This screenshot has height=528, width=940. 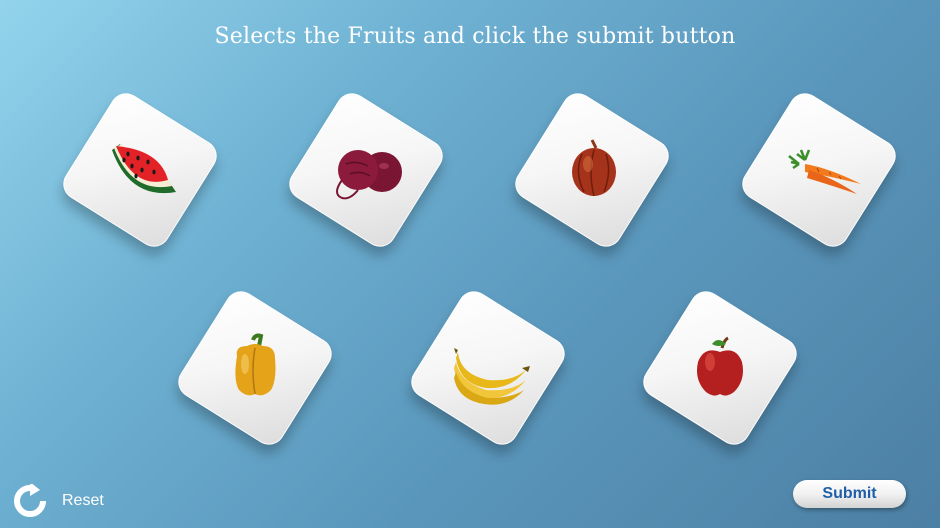 What do you see at coordinates (144, 169) in the screenshot?
I see `watermelon-icon` at bounding box center [144, 169].